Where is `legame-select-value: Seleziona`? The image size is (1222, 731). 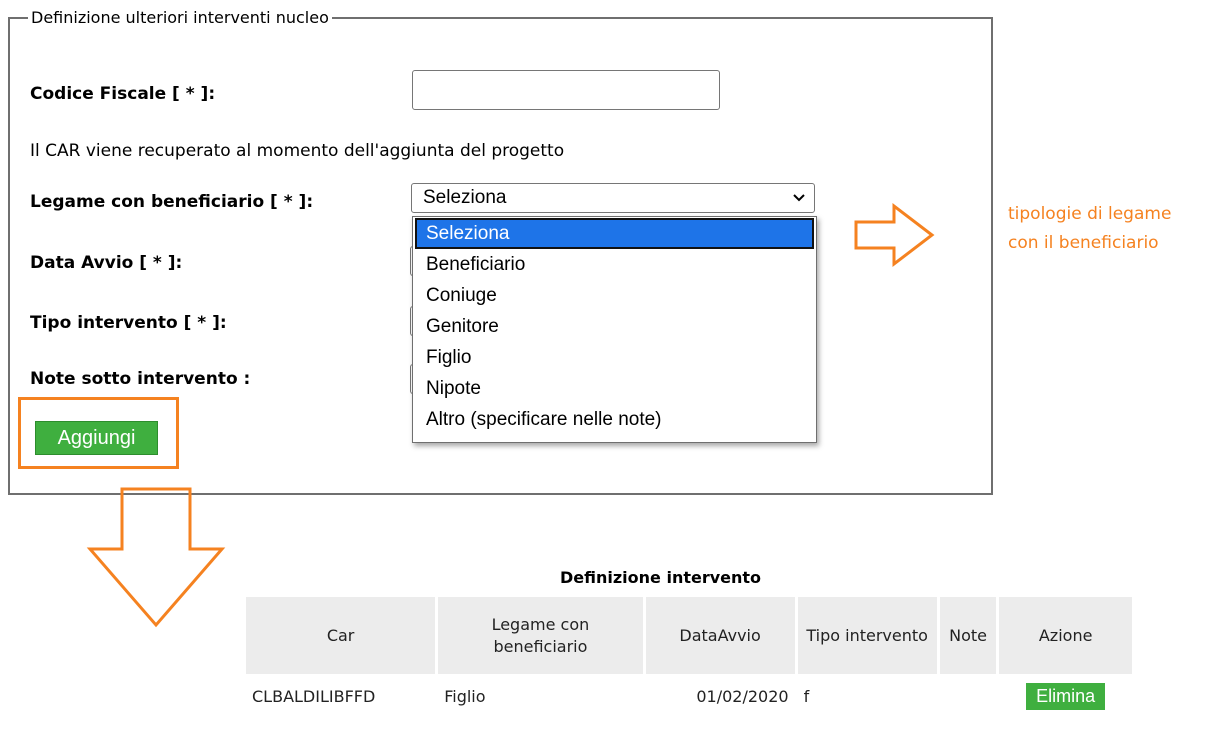
legame-select-value: Seleziona is located at coordinates (465, 197).